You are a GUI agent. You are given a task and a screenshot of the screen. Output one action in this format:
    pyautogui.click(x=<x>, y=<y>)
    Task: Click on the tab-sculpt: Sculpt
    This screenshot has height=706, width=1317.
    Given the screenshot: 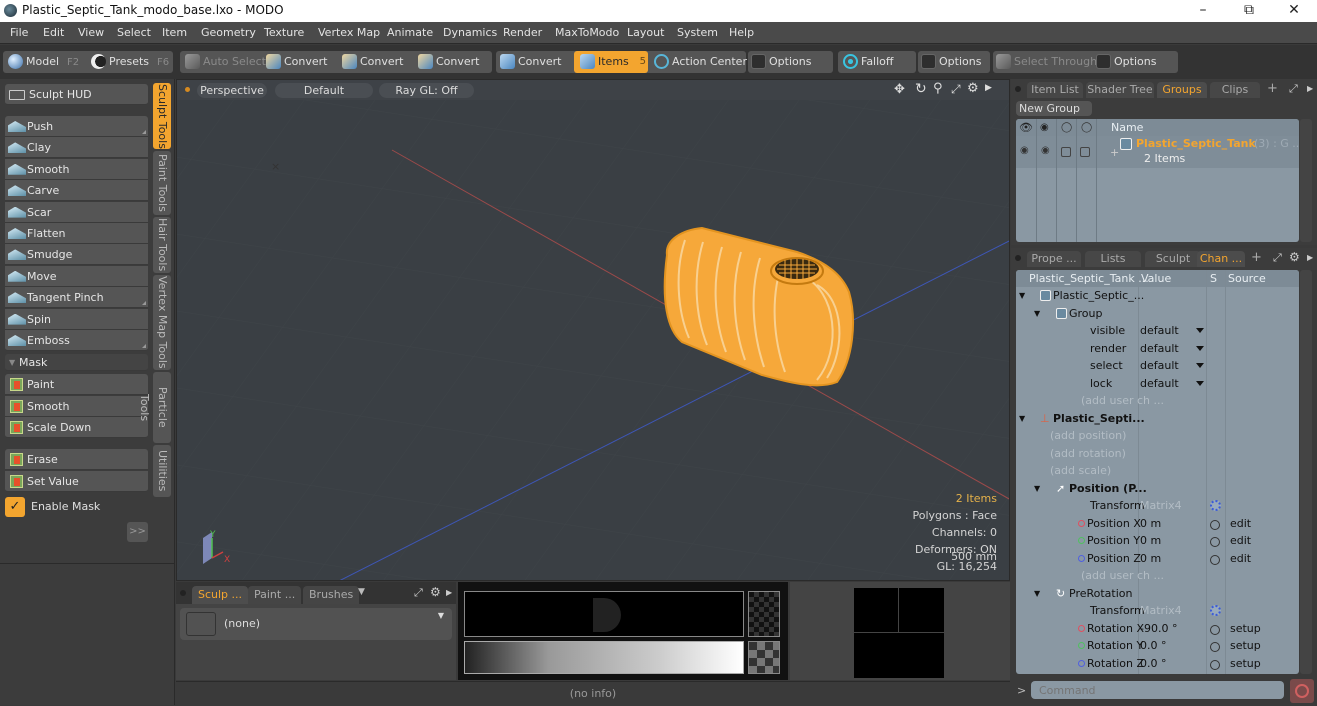 What is the action you would take?
    pyautogui.click(x=1173, y=259)
    